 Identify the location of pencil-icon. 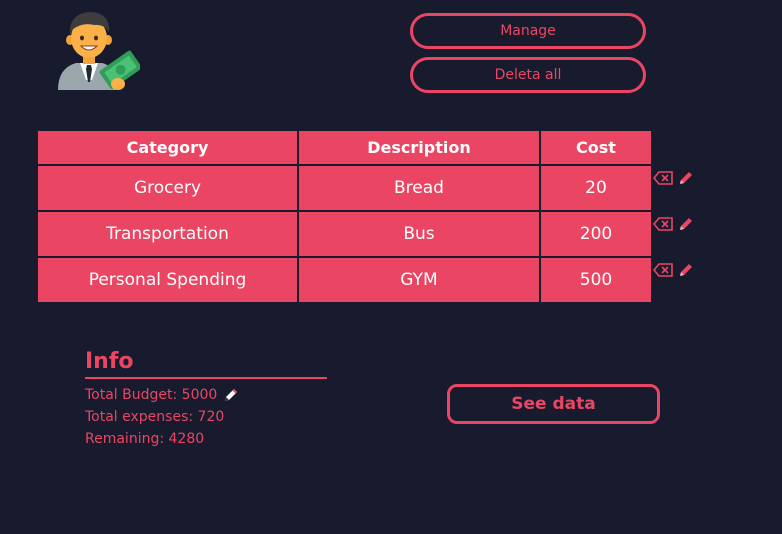
(231, 395).